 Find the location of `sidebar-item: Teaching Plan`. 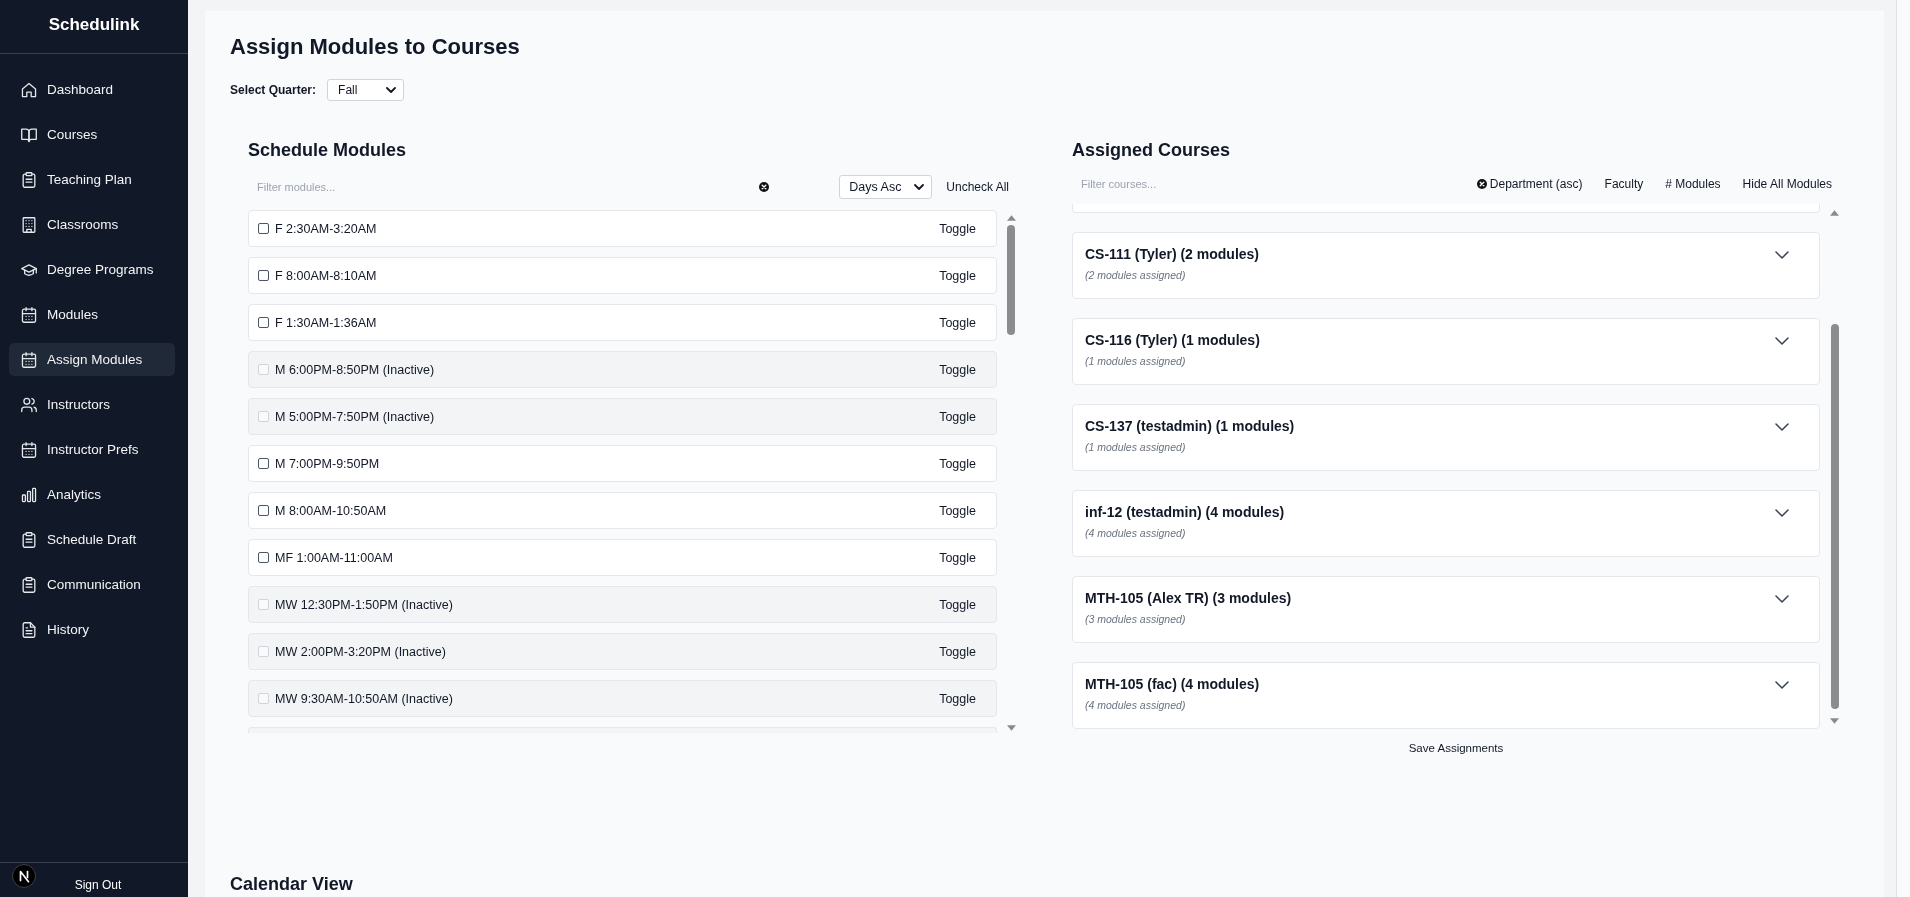

sidebar-item: Teaching Plan is located at coordinates (92, 179).